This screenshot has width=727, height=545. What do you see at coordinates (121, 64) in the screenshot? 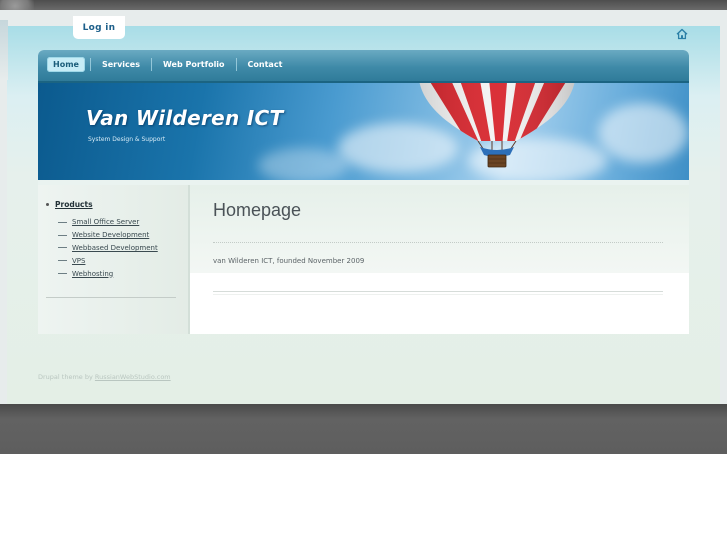
I see `nav-item-services: Services` at bounding box center [121, 64].